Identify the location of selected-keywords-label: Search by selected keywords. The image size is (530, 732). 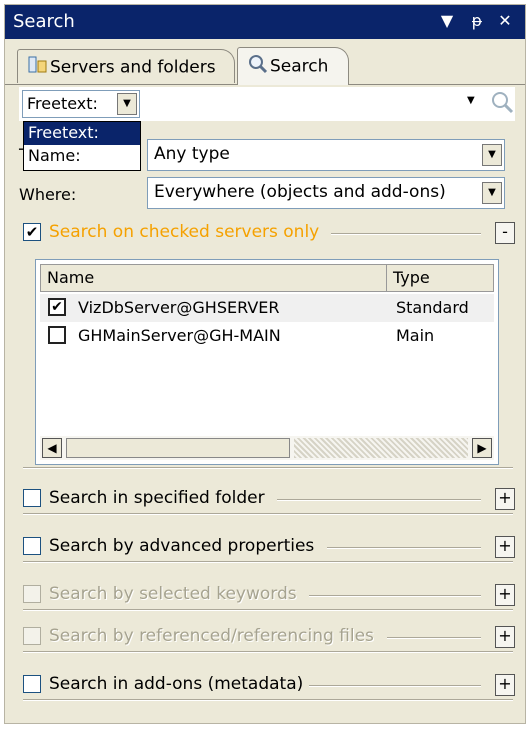
(173, 594).